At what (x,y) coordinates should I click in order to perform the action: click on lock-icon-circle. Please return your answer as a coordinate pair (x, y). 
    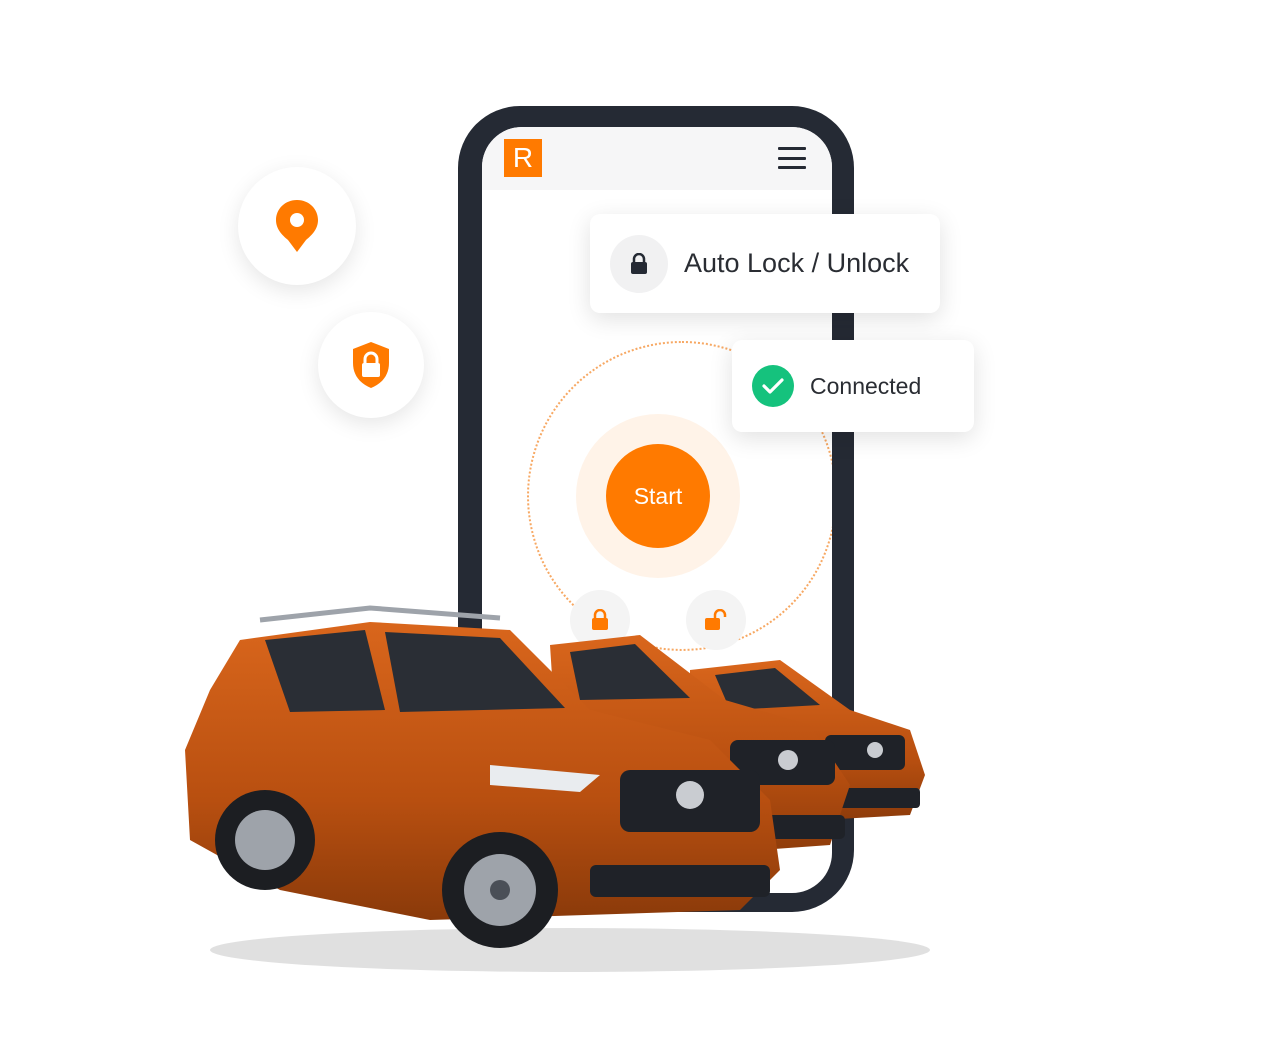
    Looking at the image, I should click on (639, 263).